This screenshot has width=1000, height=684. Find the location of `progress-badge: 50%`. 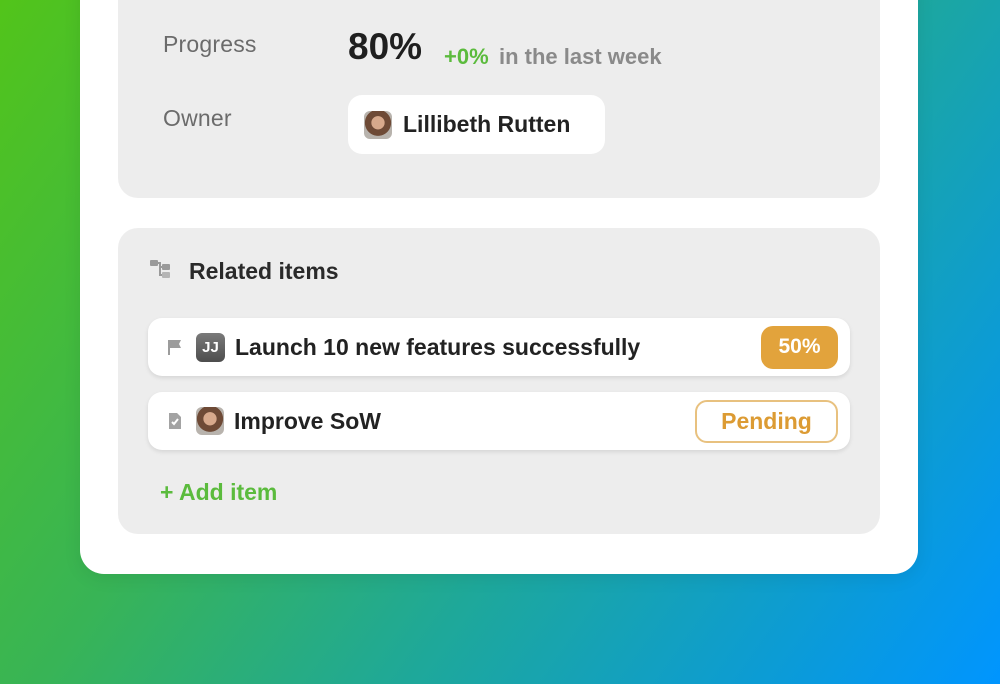

progress-badge: 50% is located at coordinates (799, 347).